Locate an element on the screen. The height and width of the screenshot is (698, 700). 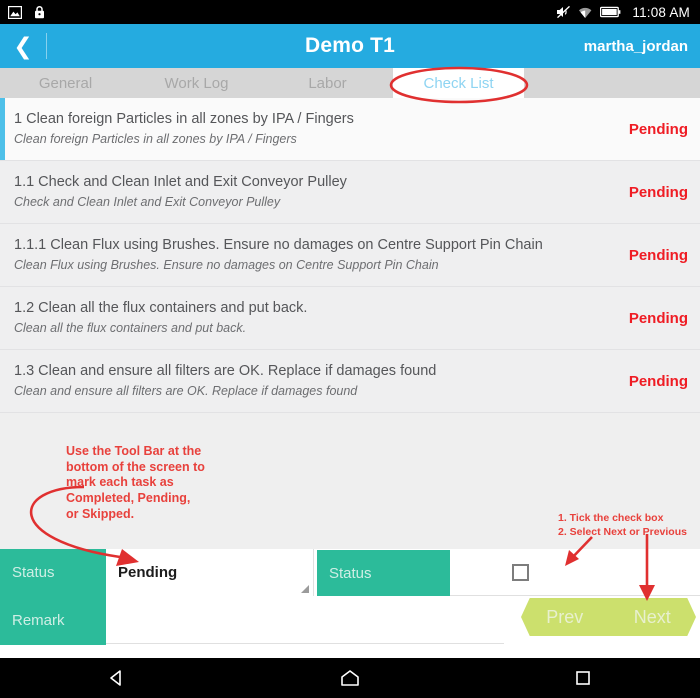
mute-icon is located at coordinates (563, 12).